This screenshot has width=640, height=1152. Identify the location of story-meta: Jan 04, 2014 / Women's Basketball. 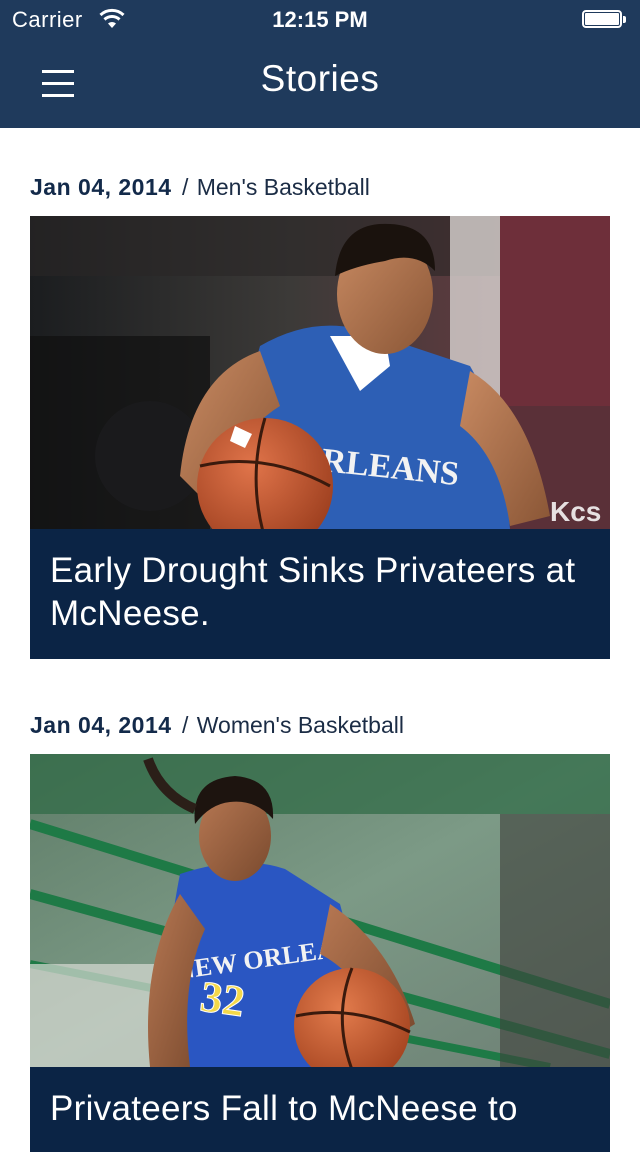
(320, 732).